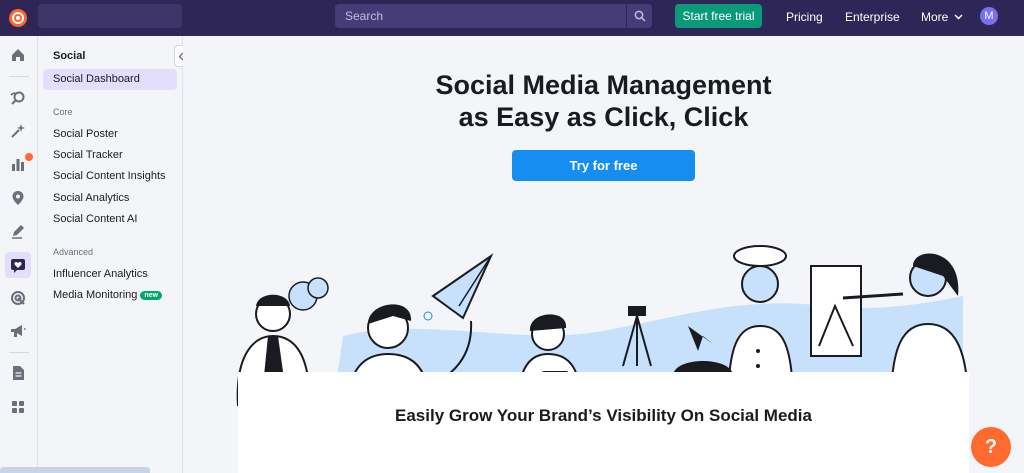  Describe the element at coordinates (88, 155) in the screenshot. I see `sidebar-item-social-tracker: Social Tracker` at that location.